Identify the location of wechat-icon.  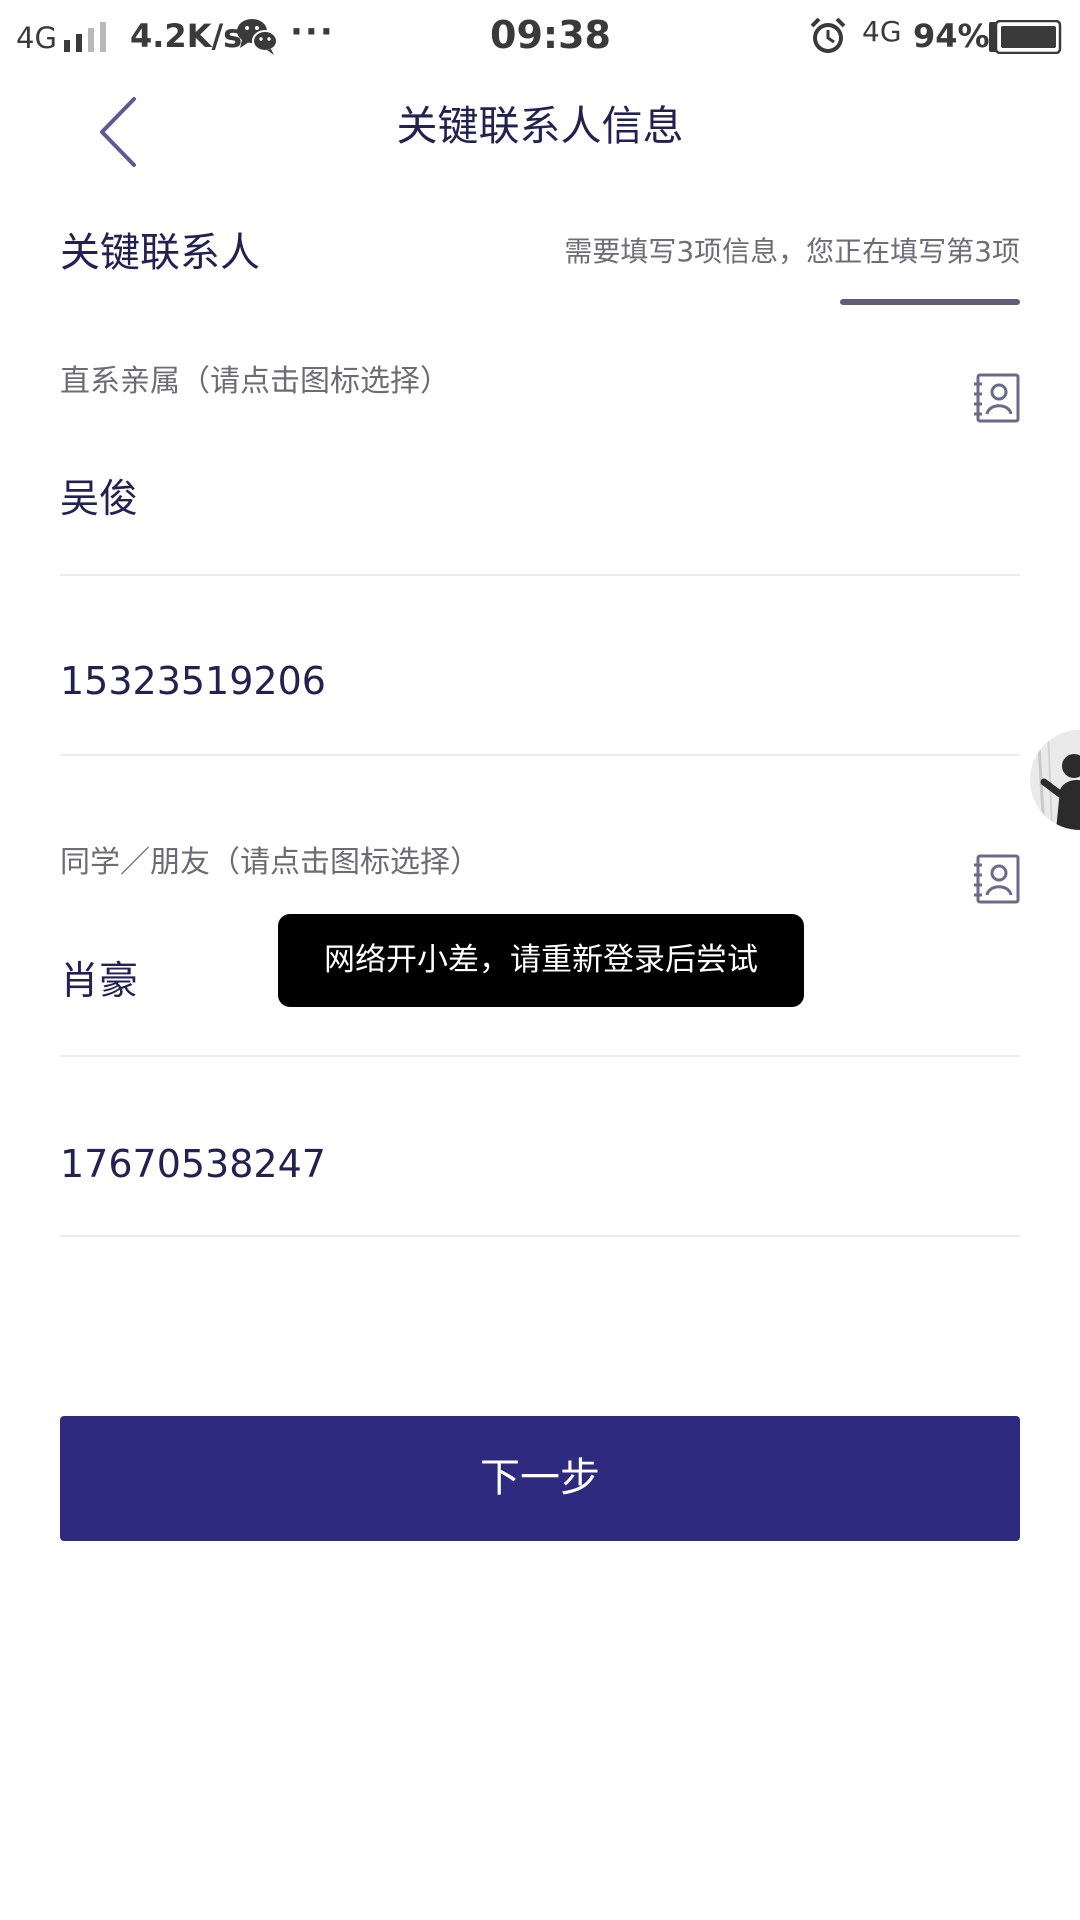
(257, 37).